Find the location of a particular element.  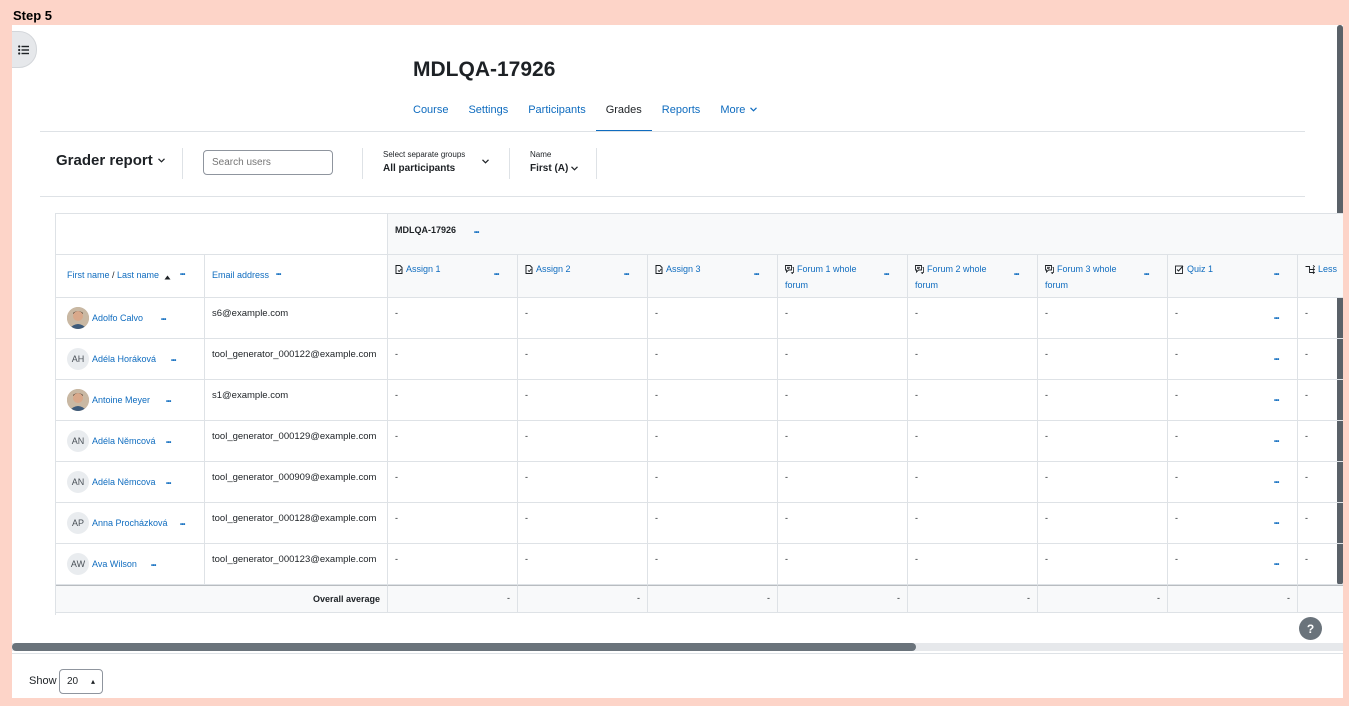

last-name-sort-link: Last name is located at coordinates (138, 275).